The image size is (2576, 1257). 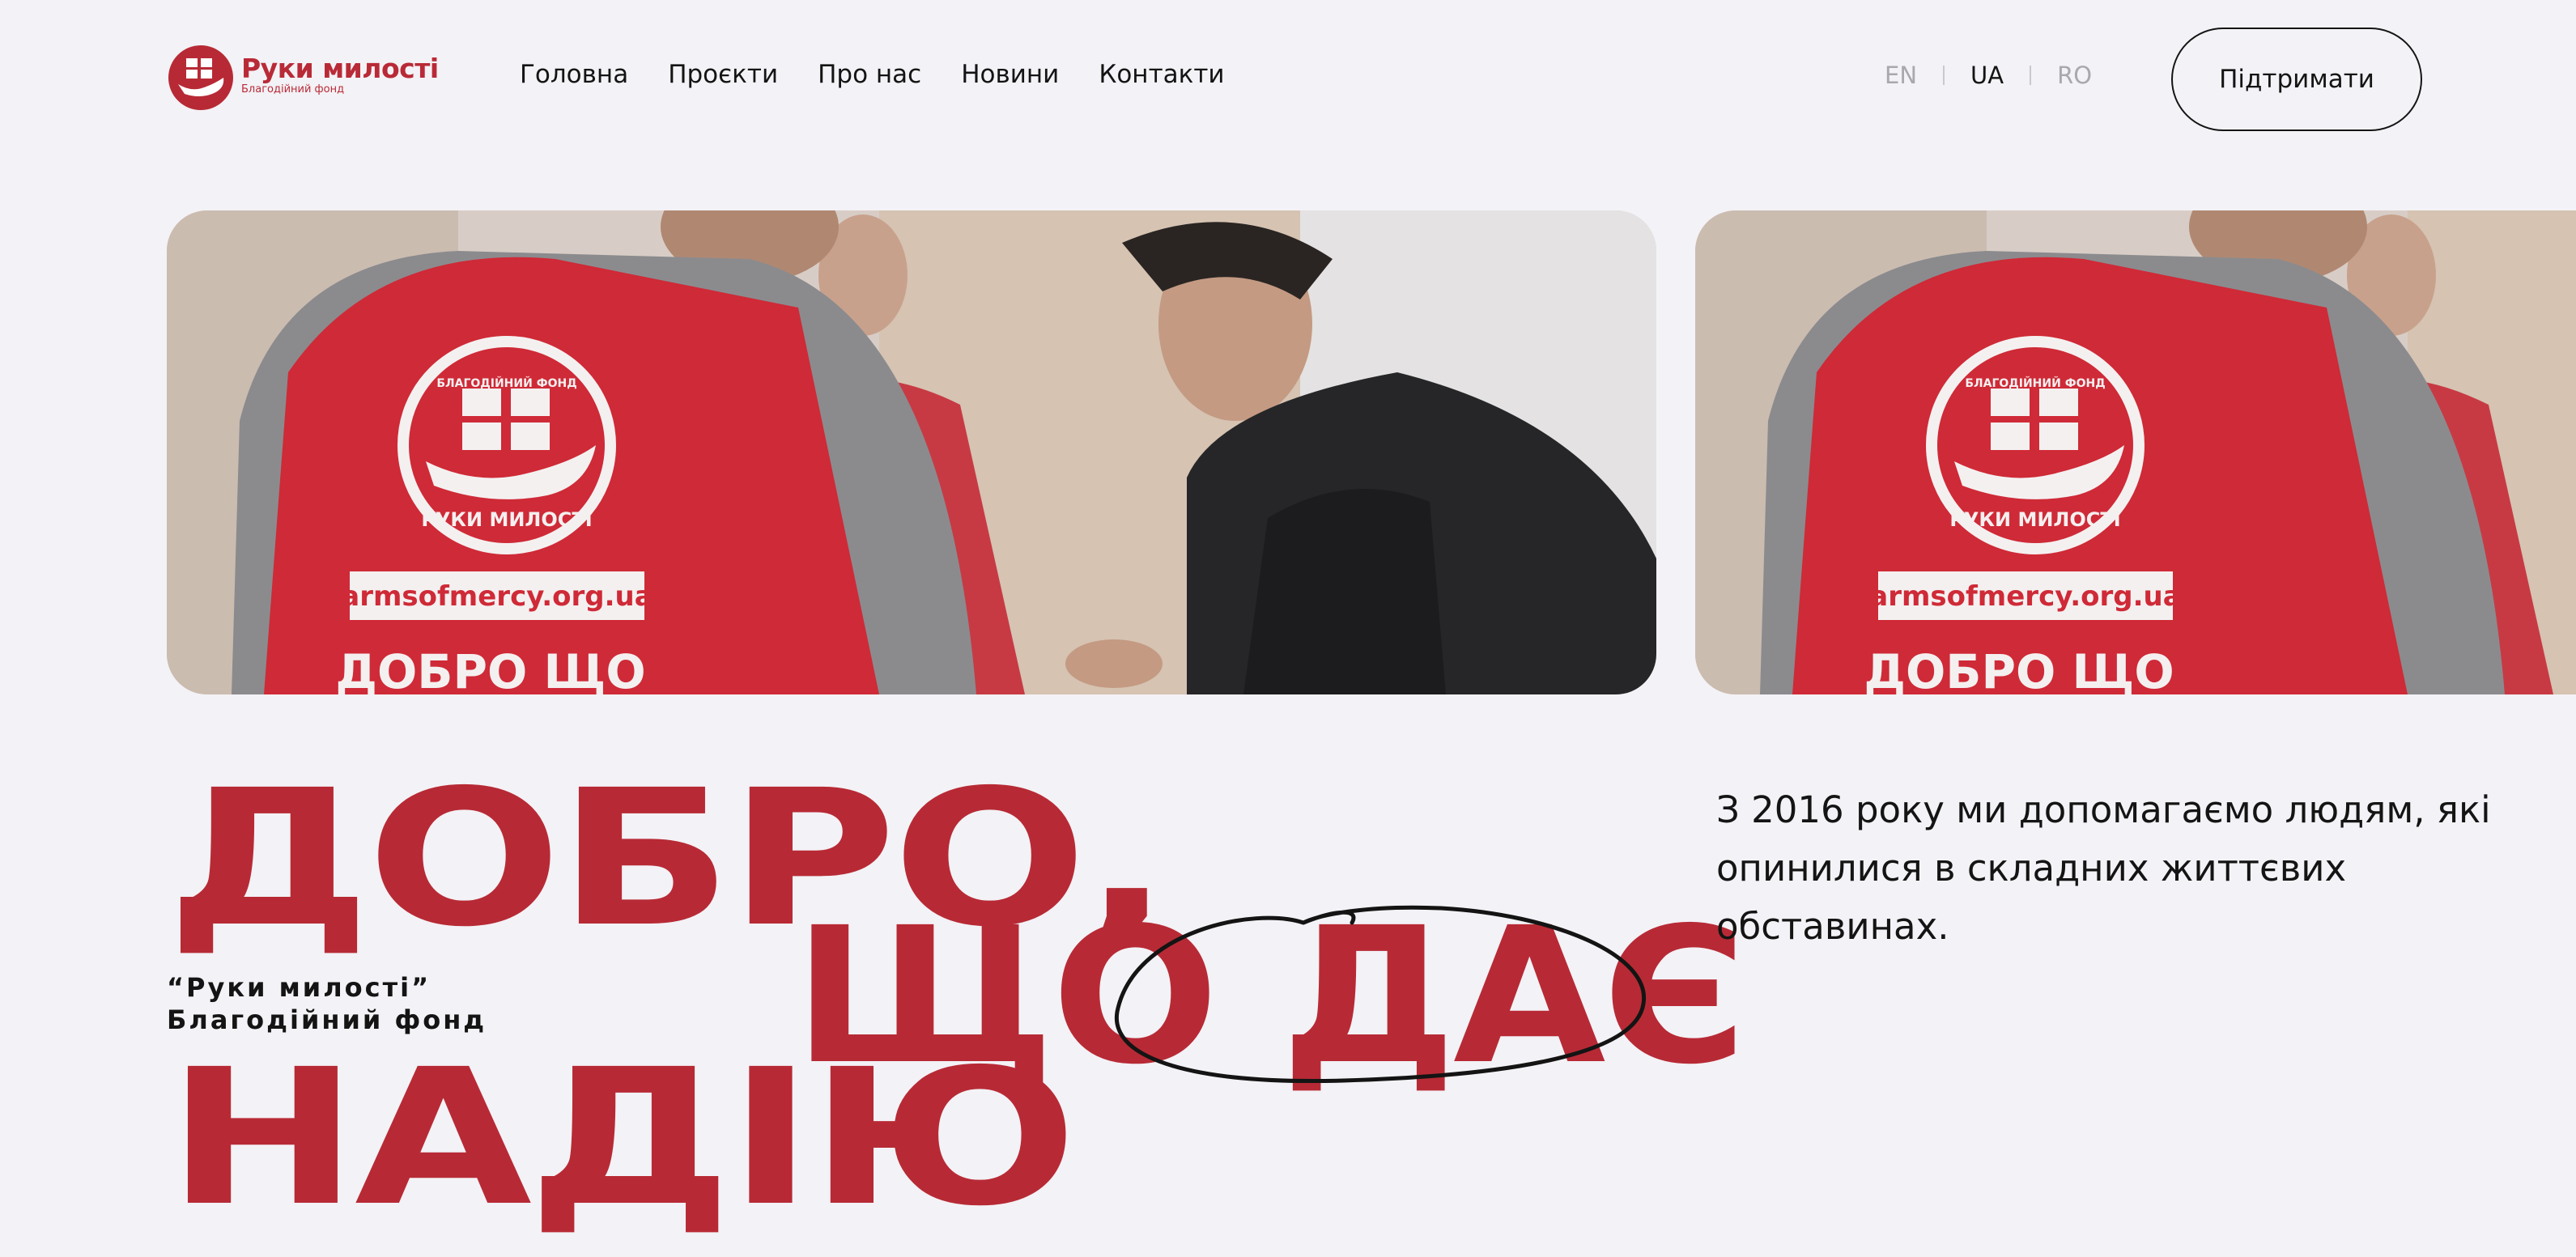 What do you see at coordinates (1901, 75) in the screenshot?
I see `lang-en: EN` at bounding box center [1901, 75].